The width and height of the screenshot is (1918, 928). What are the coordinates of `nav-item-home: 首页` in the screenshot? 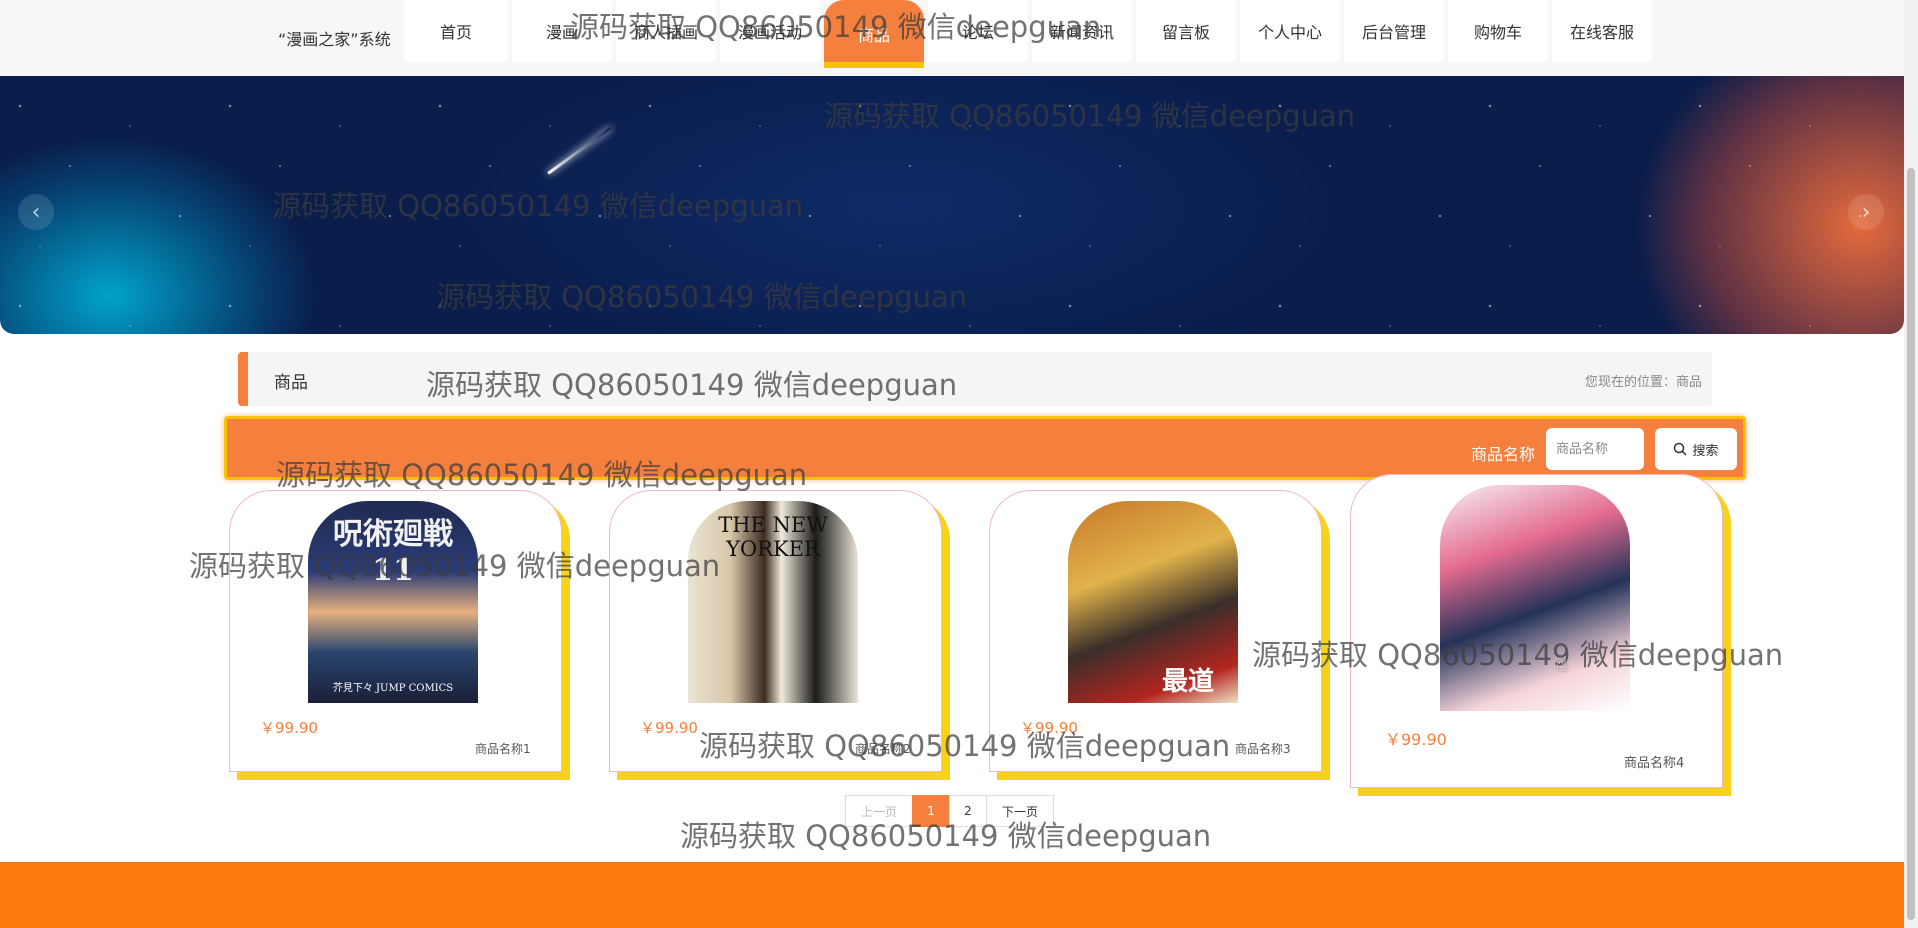 It's located at (456, 31).